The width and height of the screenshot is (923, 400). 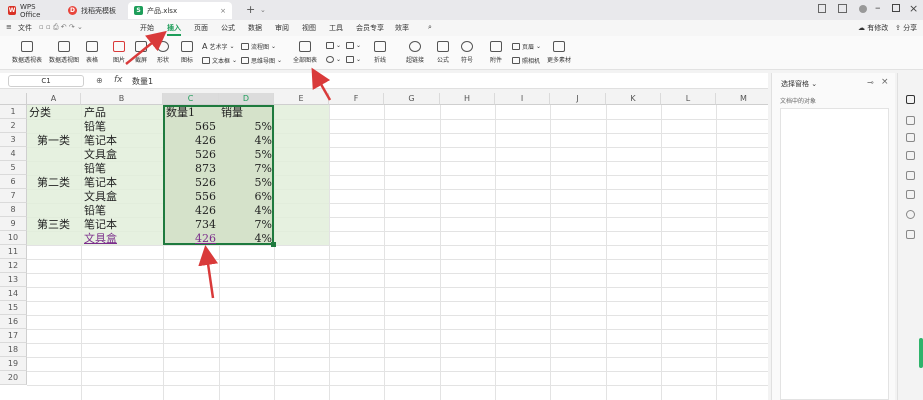 What do you see at coordinates (245, 141) in the screenshot?
I see `cell-d3: 4%` at bounding box center [245, 141].